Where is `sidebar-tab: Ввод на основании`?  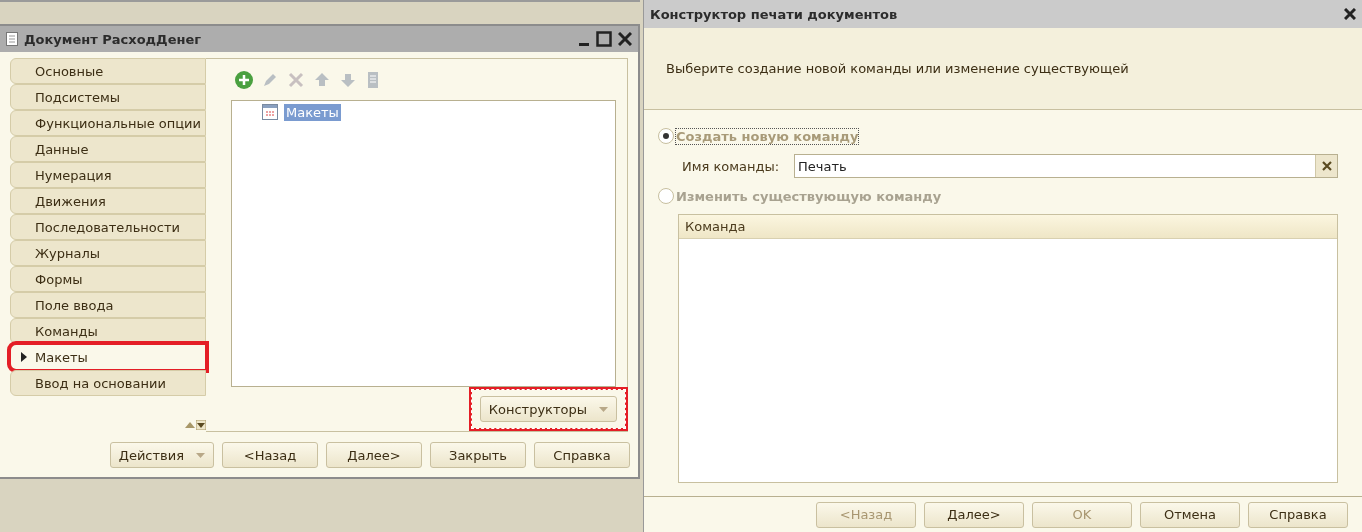
sidebar-tab: Ввод на основании is located at coordinates (108, 383).